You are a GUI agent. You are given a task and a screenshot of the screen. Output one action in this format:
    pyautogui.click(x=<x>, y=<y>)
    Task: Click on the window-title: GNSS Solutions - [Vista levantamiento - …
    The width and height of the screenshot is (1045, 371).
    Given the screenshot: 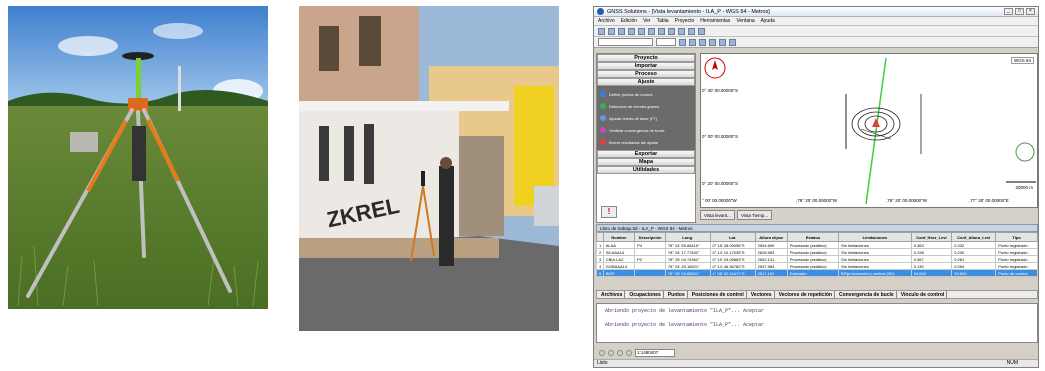 What is the action you would take?
    pyautogui.click(x=688, y=11)
    